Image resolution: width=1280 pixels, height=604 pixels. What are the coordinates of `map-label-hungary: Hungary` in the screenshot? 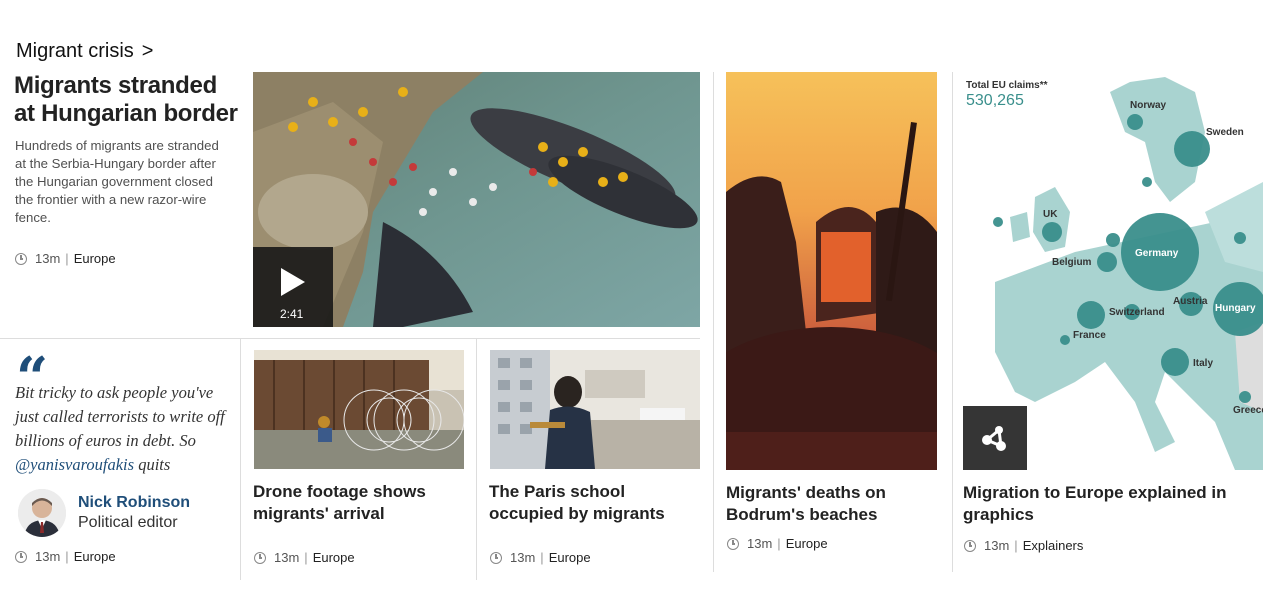 It's located at (1235, 308).